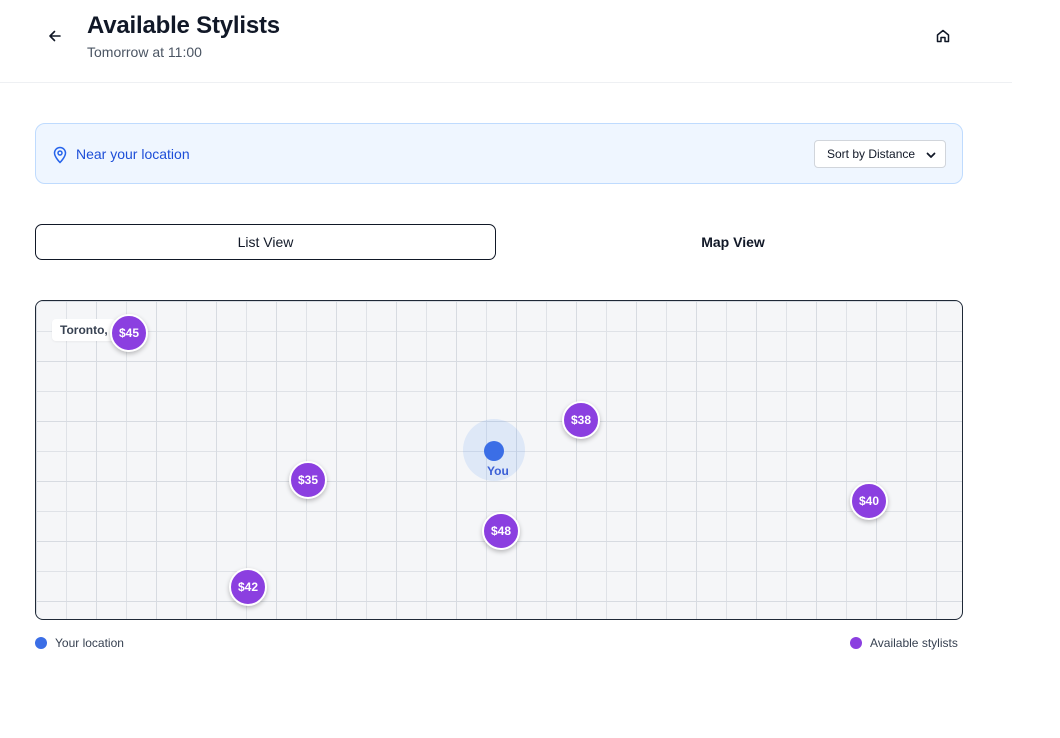 This screenshot has width=1060, height=738. Describe the element at coordinates (501, 531) in the screenshot. I see `stylist-marker: $48` at that location.